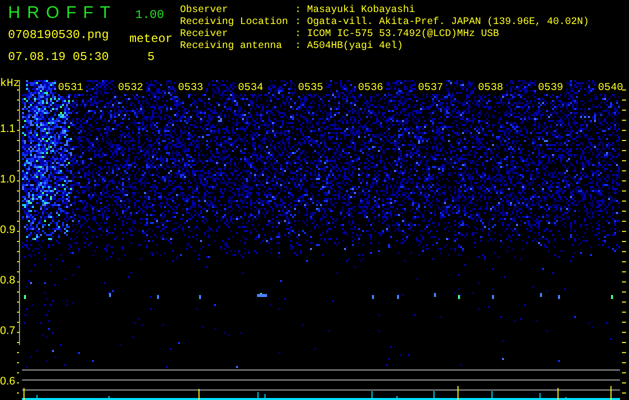  What do you see at coordinates (551, 88) in the screenshot?
I see `time-label: 0539` at bounding box center [551, 88].